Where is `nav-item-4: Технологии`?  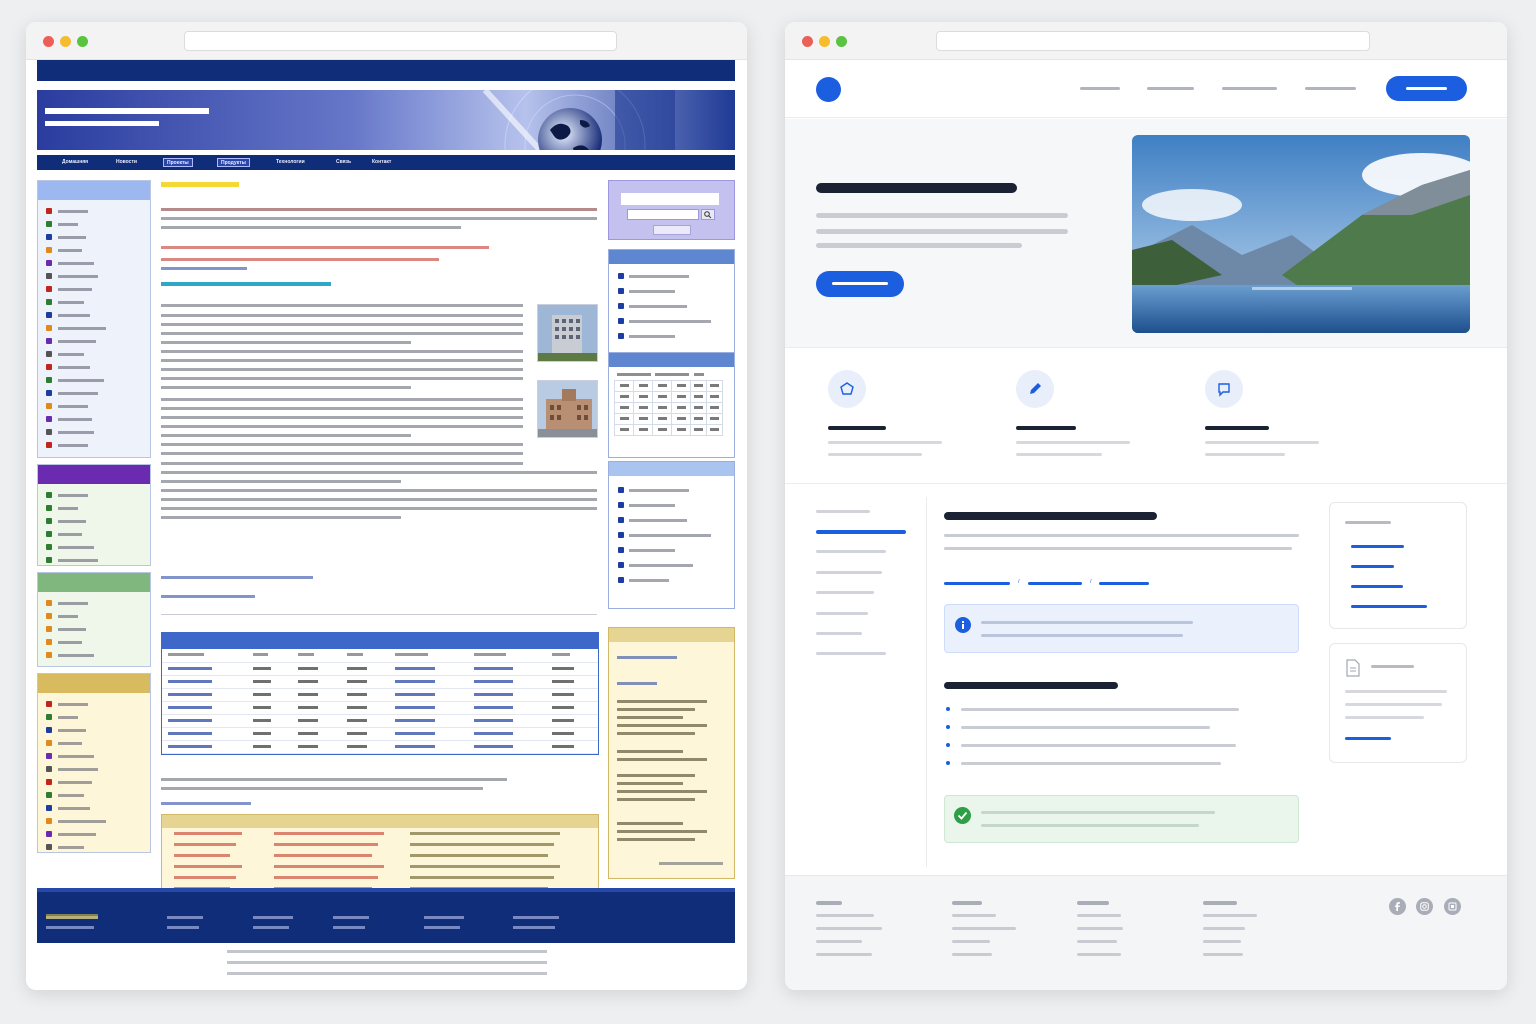 nav-item-4: Технологии is located at coordinates (290, 162).